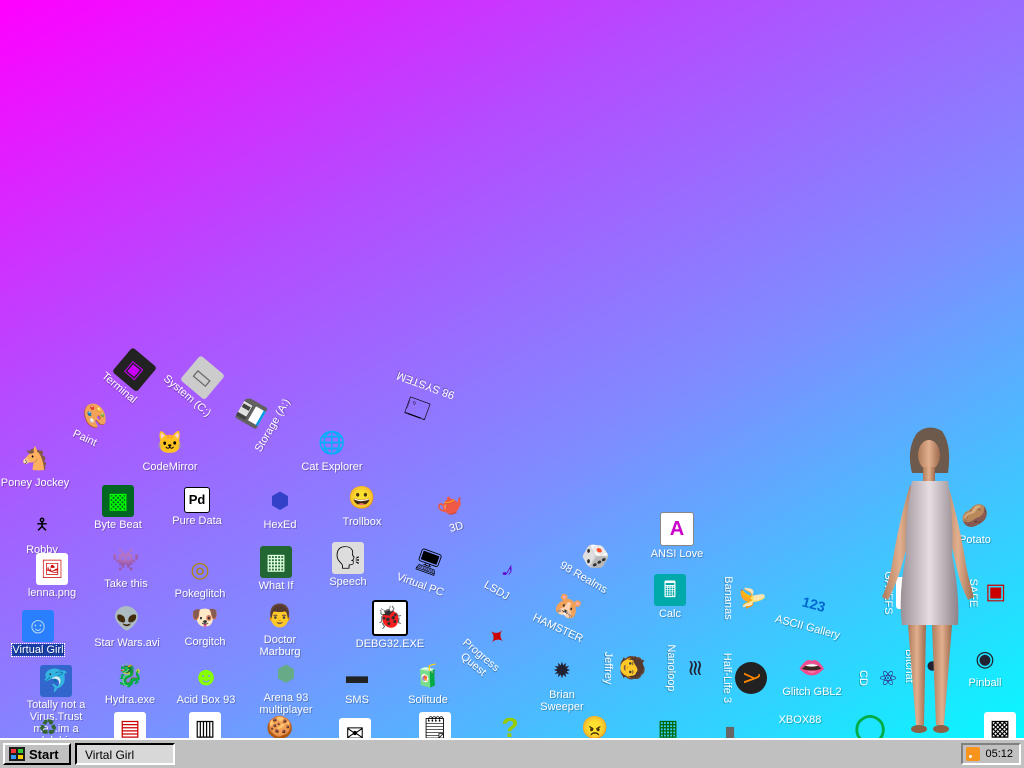 This screenshot has width=1024, height=768. I want to click on icon-label: SMS, so click(357, 700).